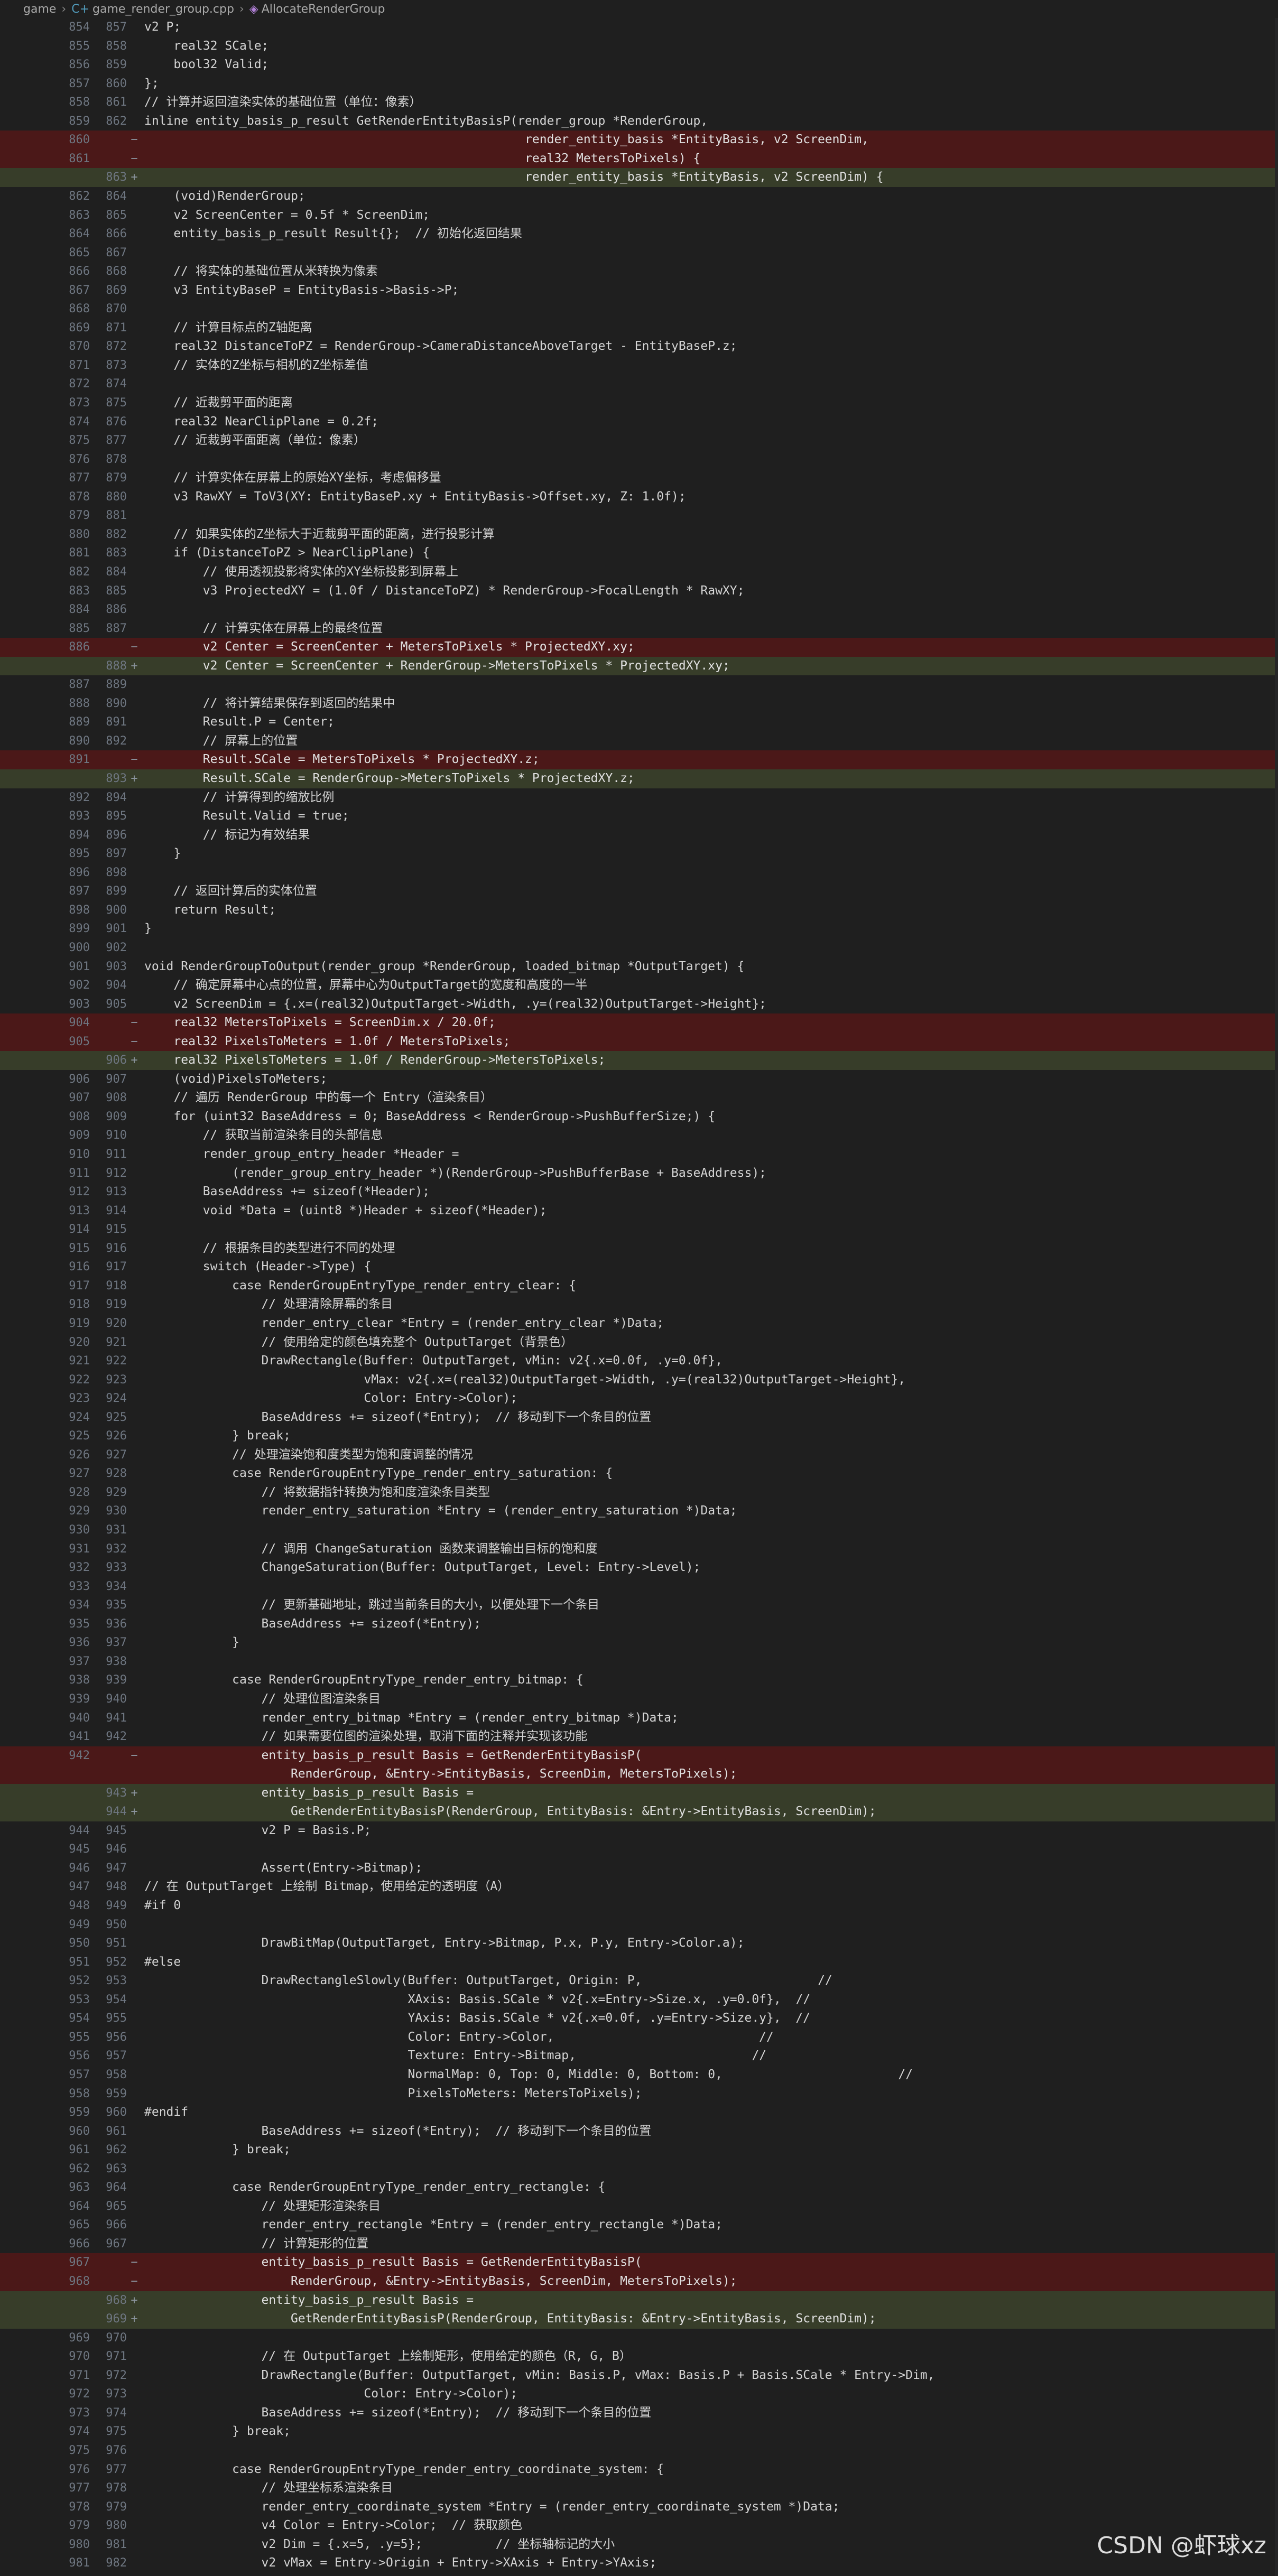  I want to click on breadcrumb-file: game_render_group.cpp, so click(163, 9).